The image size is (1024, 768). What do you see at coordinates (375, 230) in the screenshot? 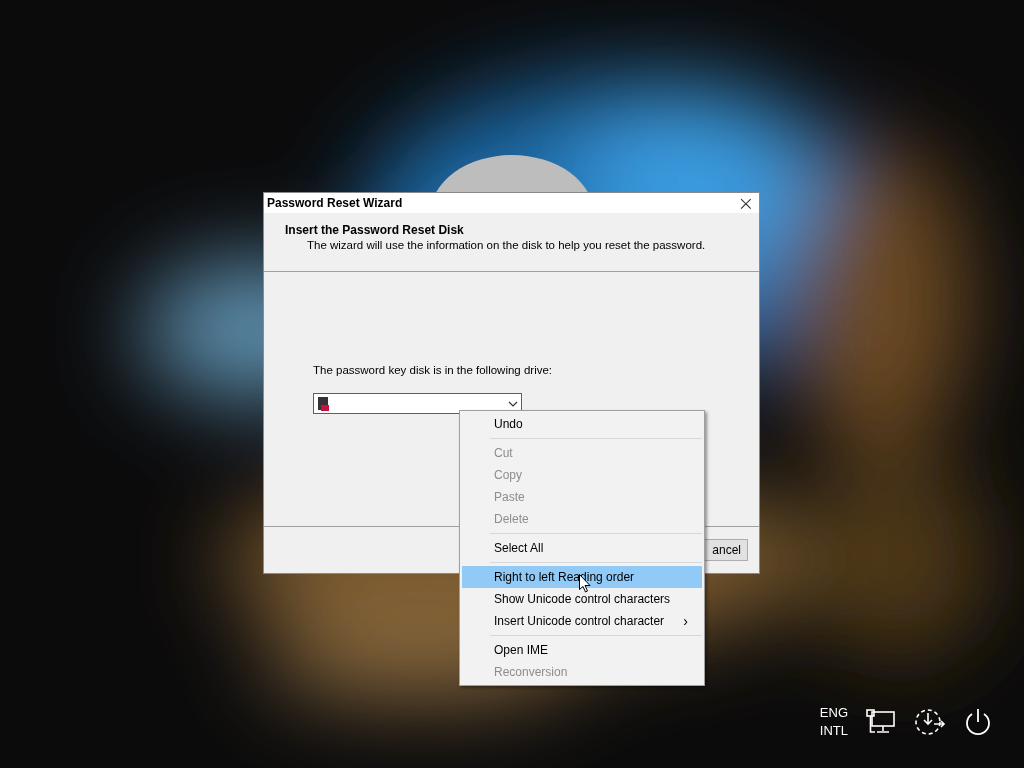
I see `wizard-heading: Insert the Password Reset Disk` at bounding box center [375, 230].